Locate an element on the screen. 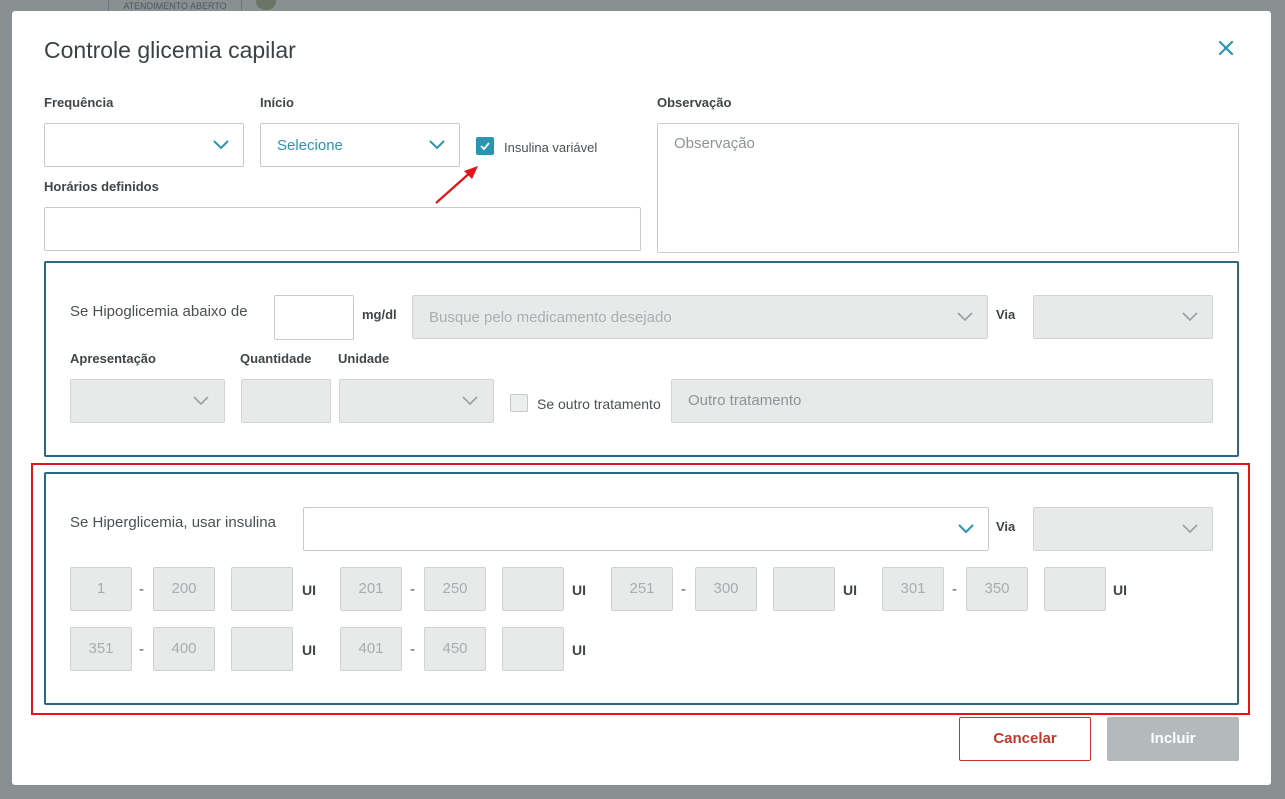  close-icon is located at coordinates (1226, 48).